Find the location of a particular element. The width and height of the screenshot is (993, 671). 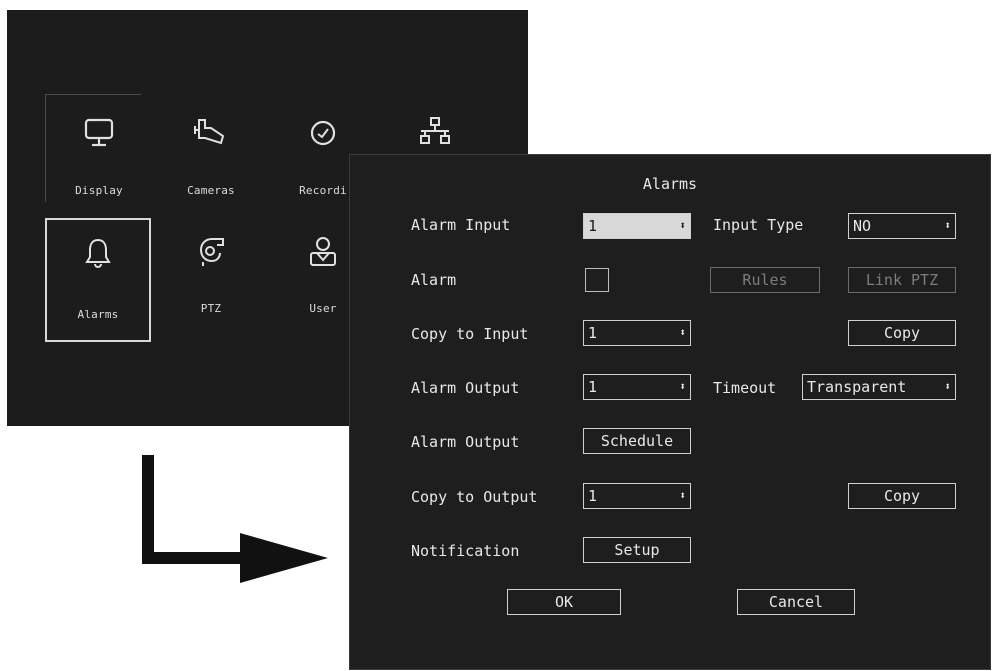

ok-button: OK is located at coordinates (564, 602).